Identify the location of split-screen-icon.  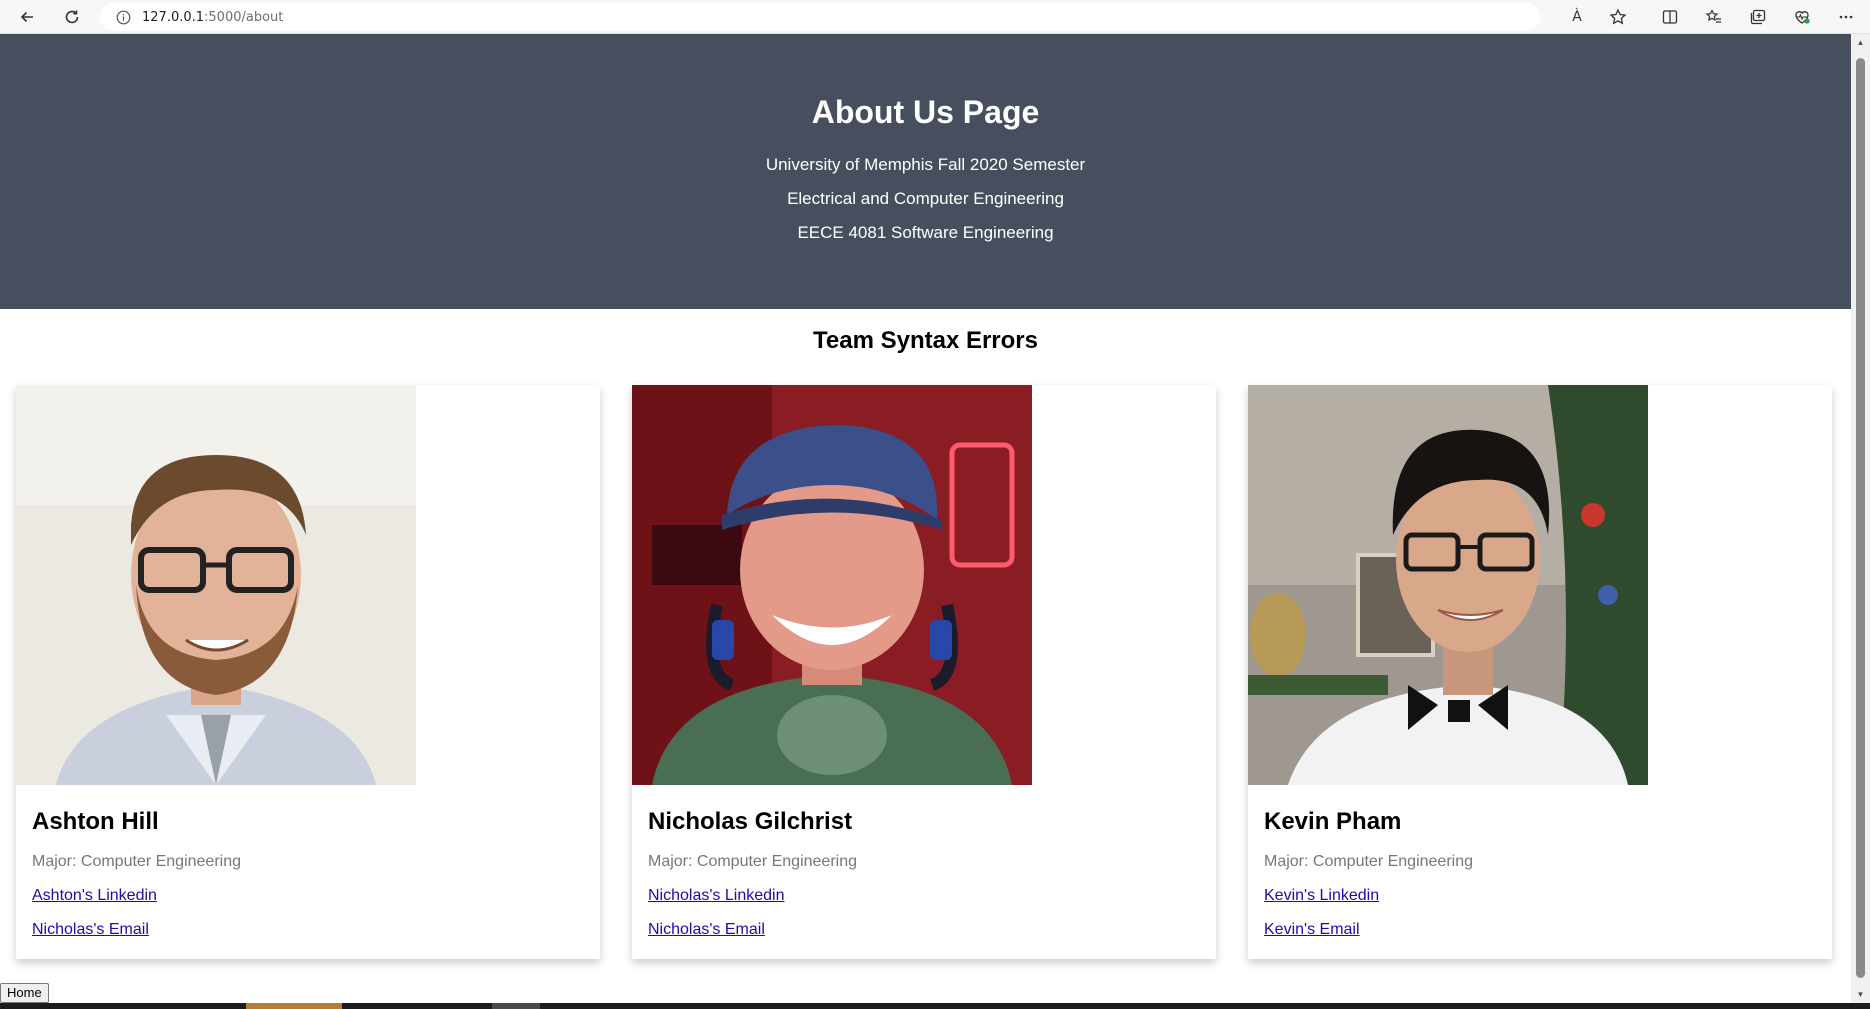
(1670, 17).